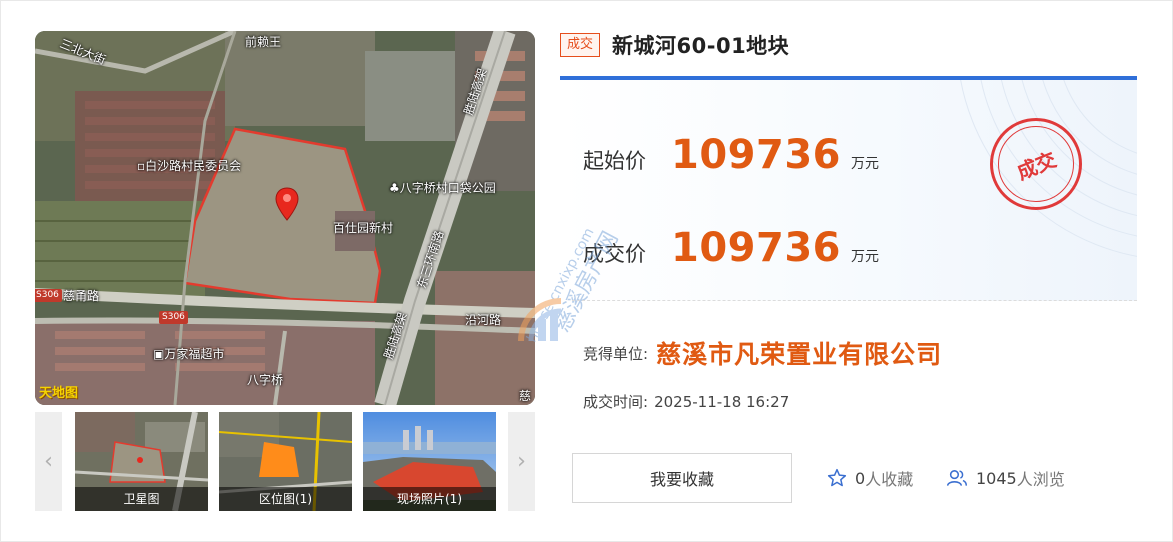 The height and width of the screenshot is (542, 1173). I want to click on deal-time-label: 成交时间:, so click(616, 402).